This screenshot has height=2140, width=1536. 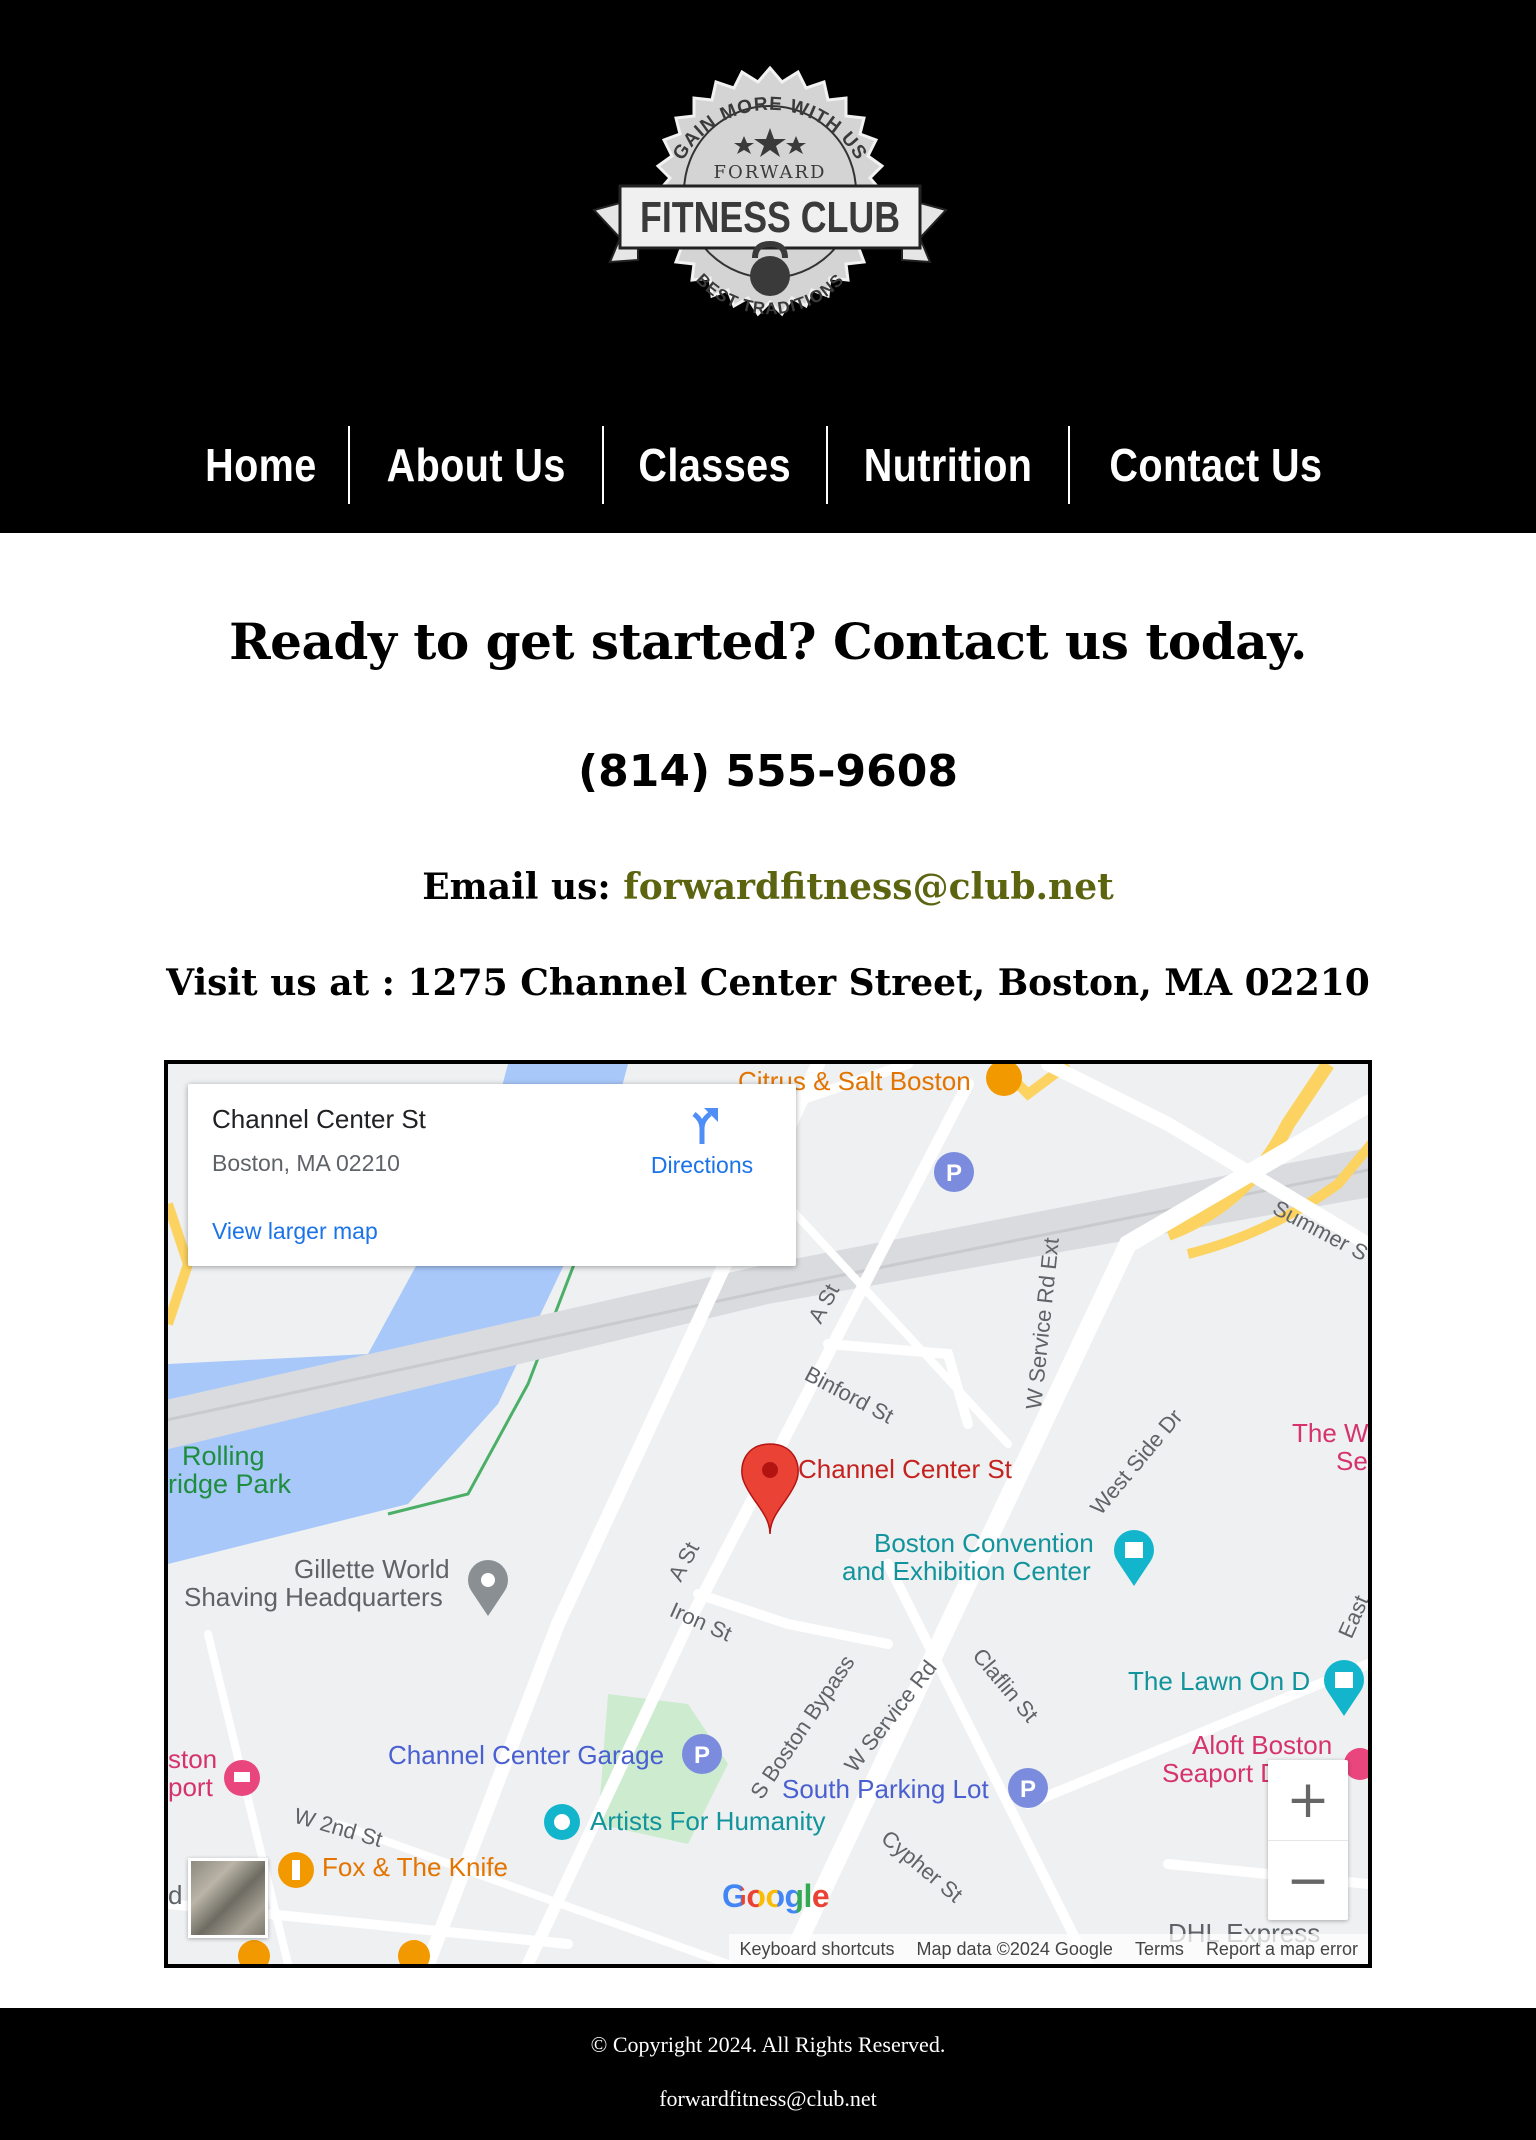 I want to click on map-data-credit: Map data ©2024 Google, so click(x=1014, y=1948).